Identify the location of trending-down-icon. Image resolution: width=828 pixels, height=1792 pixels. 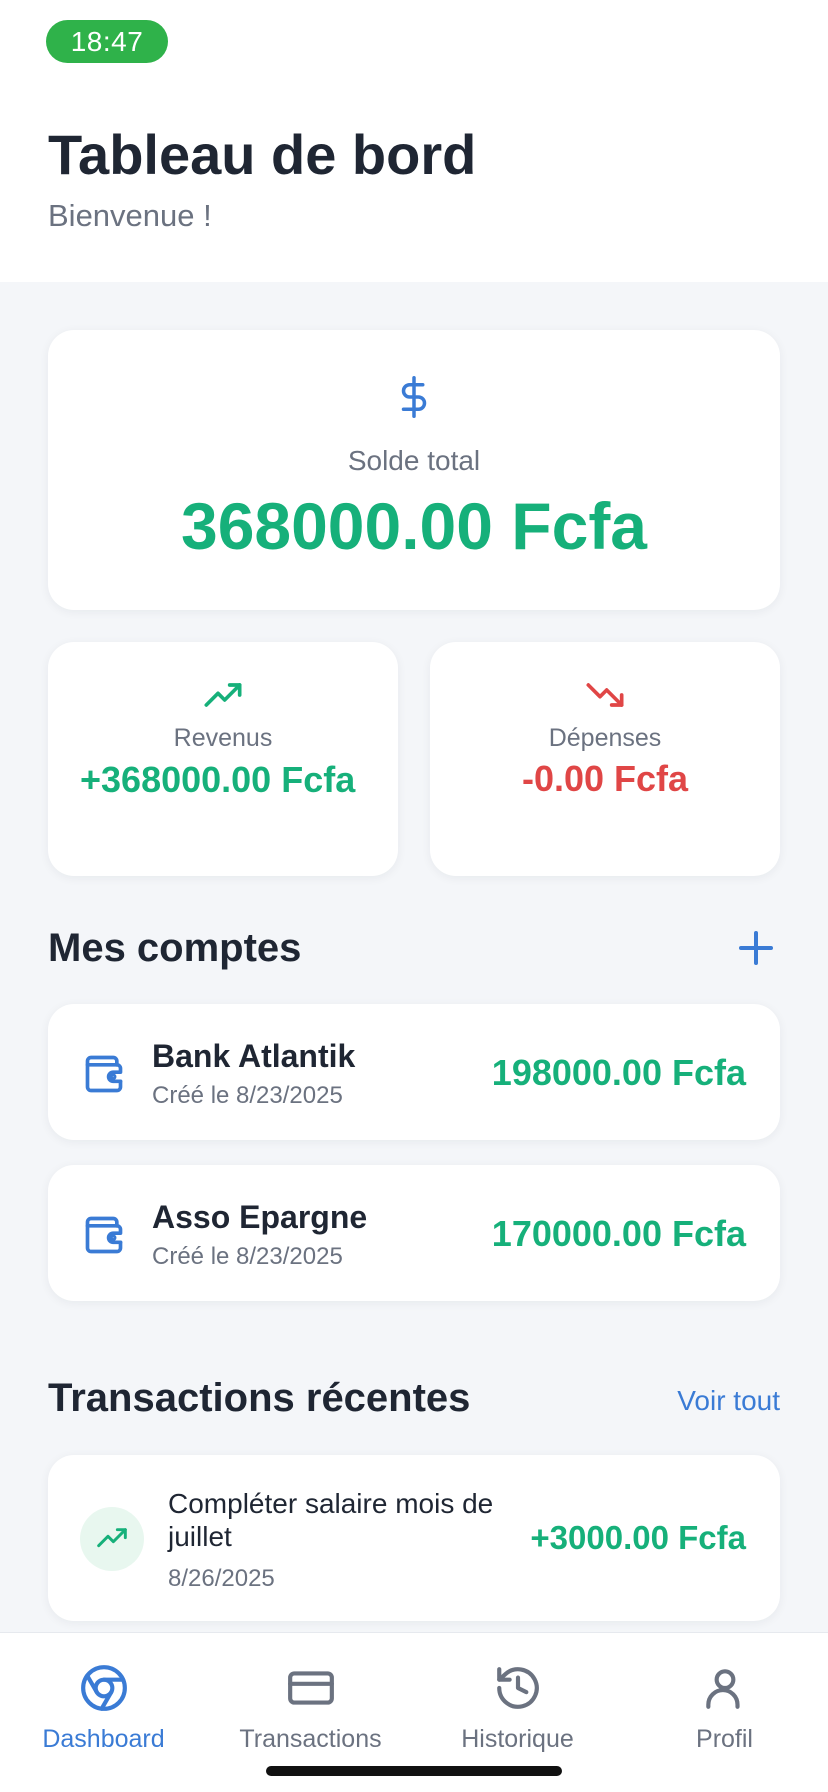
(605, 695).